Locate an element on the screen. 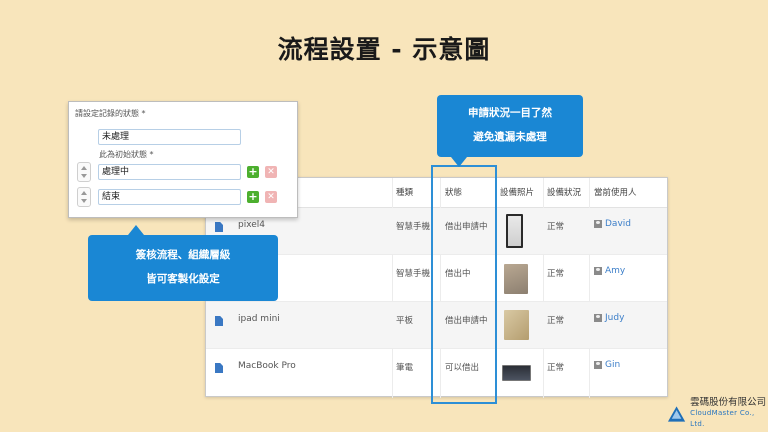 This screenshot has width=768, height=432. callout-line: 簽核流程、組織層級 is located at coordinates (183, 255).